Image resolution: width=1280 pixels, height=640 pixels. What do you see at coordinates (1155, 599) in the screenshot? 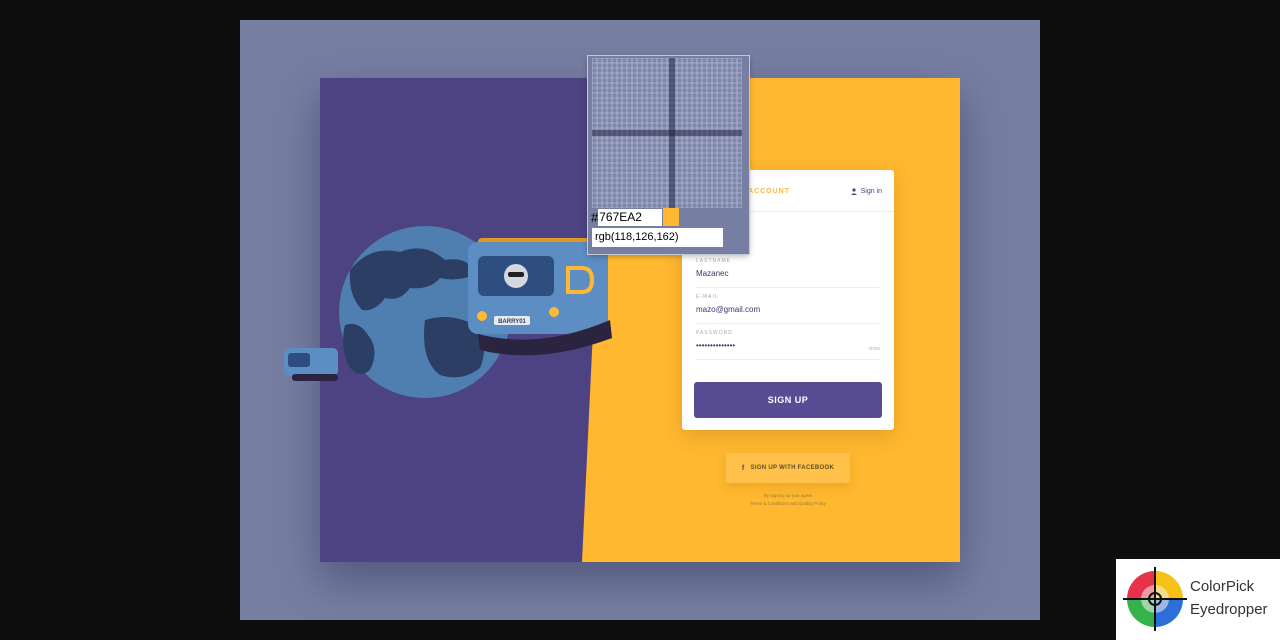
I see `color-wheel-icon` at bounding box center [1155, 599].